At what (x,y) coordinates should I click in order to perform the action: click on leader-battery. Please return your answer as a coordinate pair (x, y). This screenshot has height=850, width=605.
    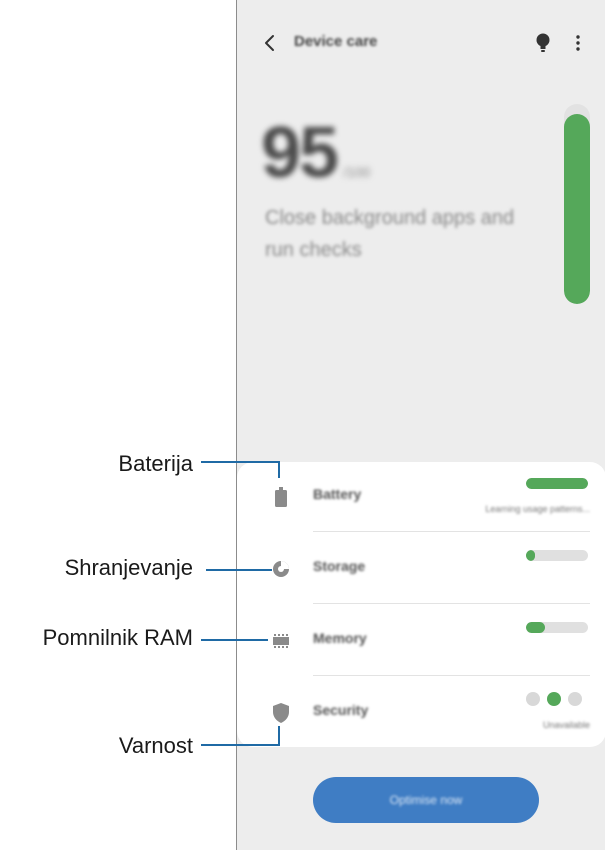
    Looking at the image, I should click on (240, 469).